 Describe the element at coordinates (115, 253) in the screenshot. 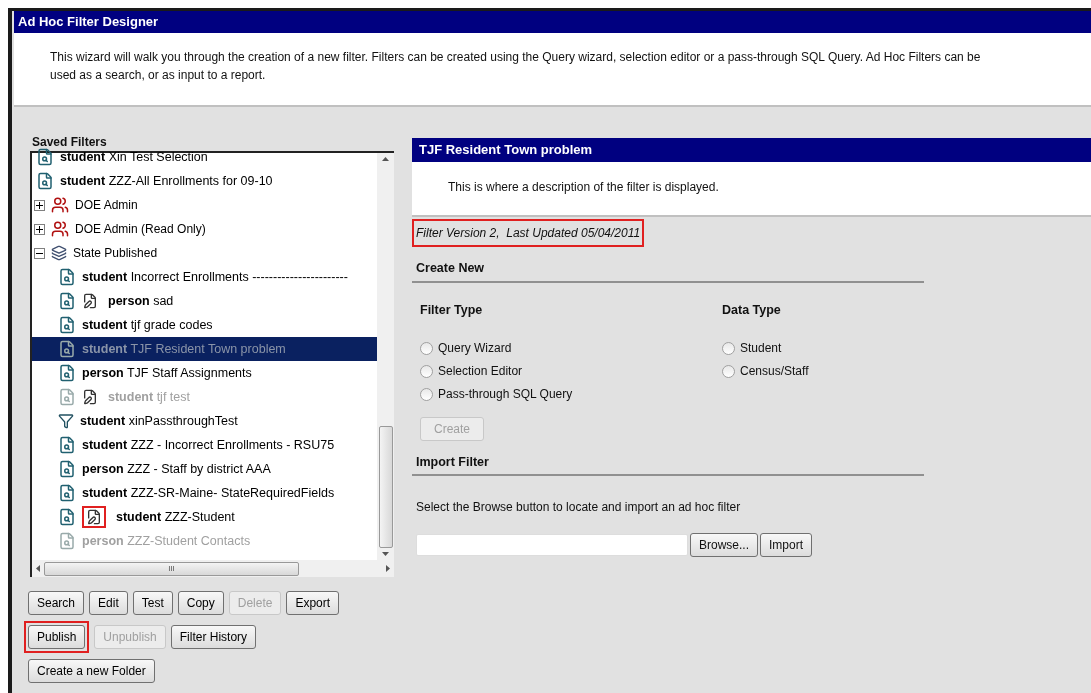

I see `folder-name: State Published` at that location.